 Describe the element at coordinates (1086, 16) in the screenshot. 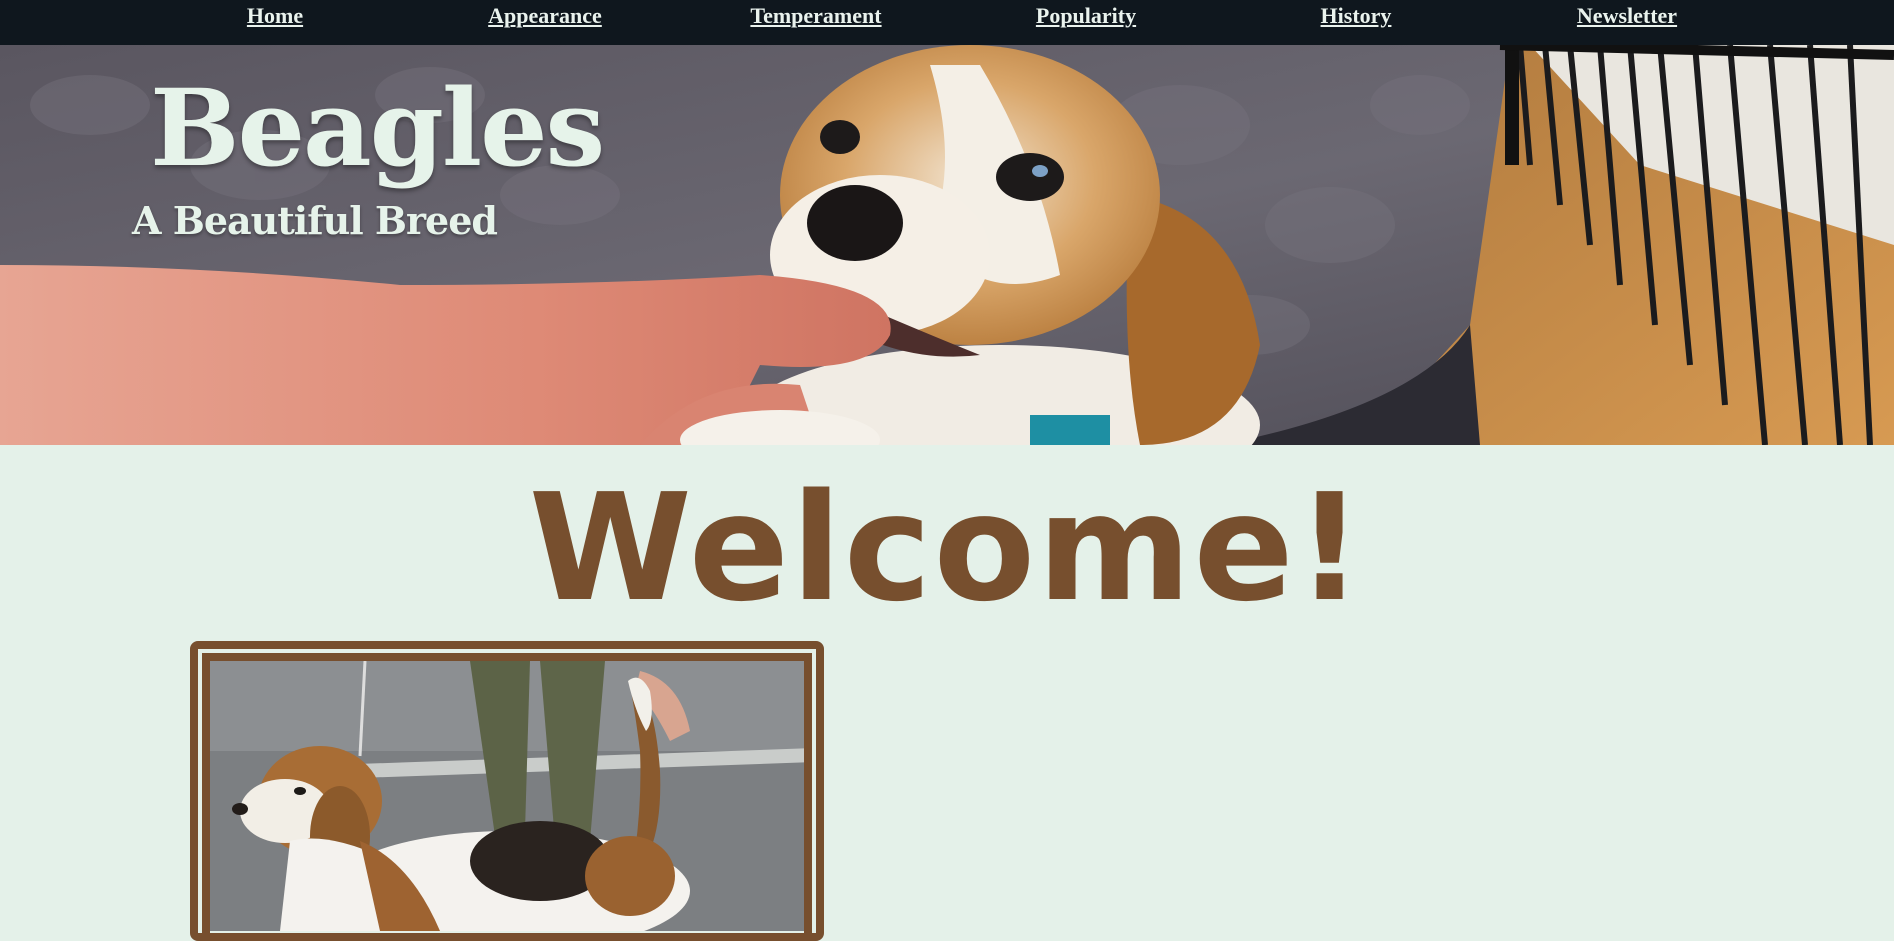

I see `nav-link-popularity: Popularity` at that location.